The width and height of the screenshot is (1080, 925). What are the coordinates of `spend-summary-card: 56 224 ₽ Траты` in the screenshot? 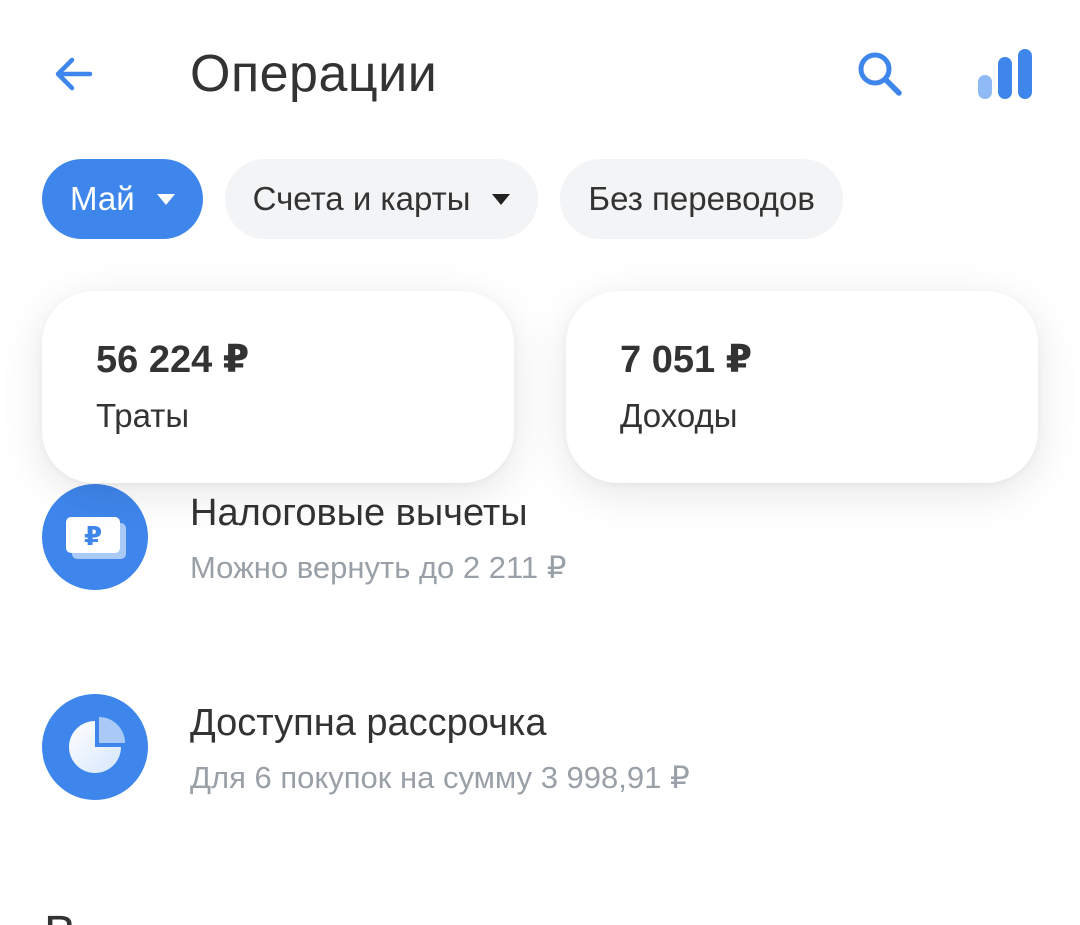 It's located at (278, 387).